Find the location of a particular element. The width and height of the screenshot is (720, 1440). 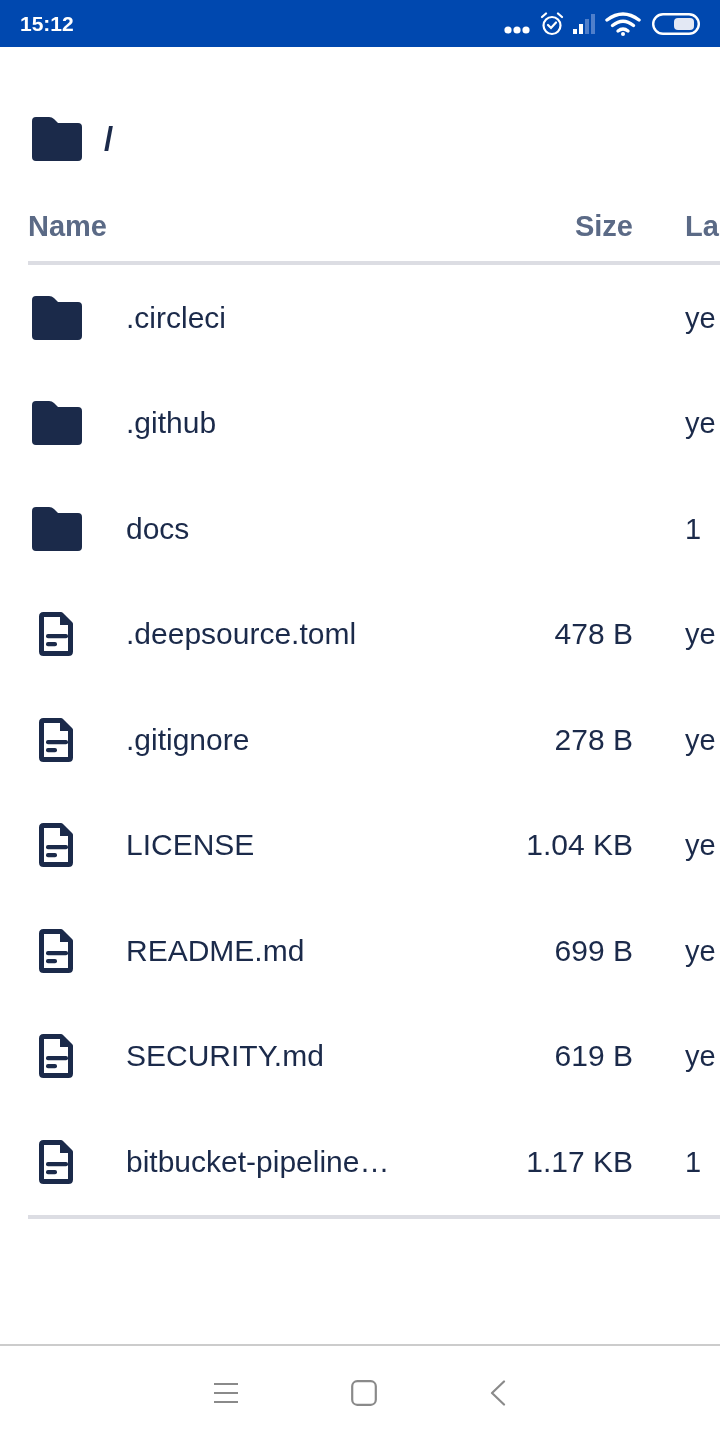

file-name: .deepsource.toml is located at coordinates (241, 634).